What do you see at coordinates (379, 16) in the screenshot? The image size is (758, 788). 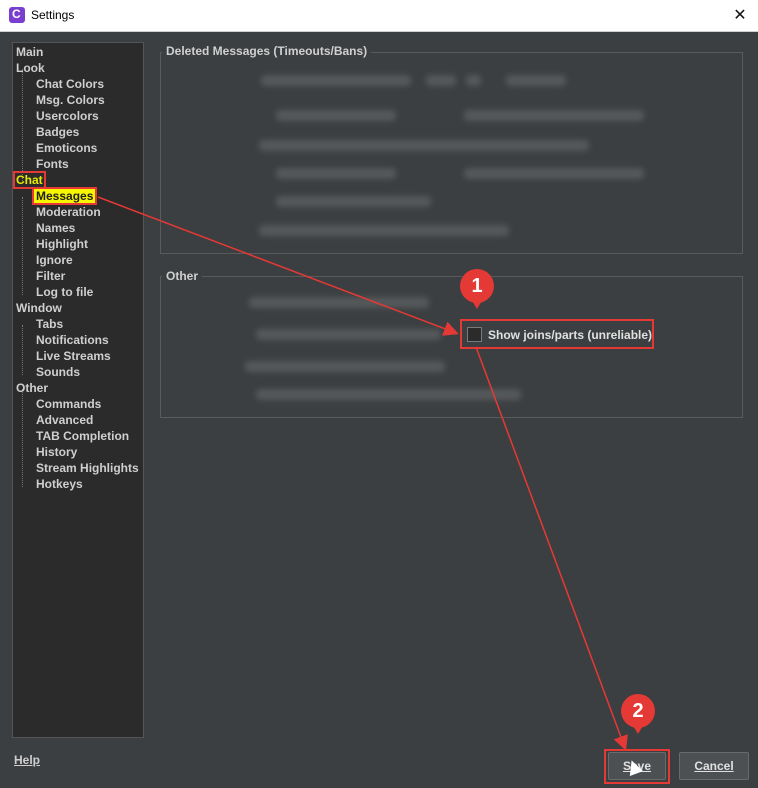 I see `title-bar: C Settings ✕` at bounding box center [379, 16].